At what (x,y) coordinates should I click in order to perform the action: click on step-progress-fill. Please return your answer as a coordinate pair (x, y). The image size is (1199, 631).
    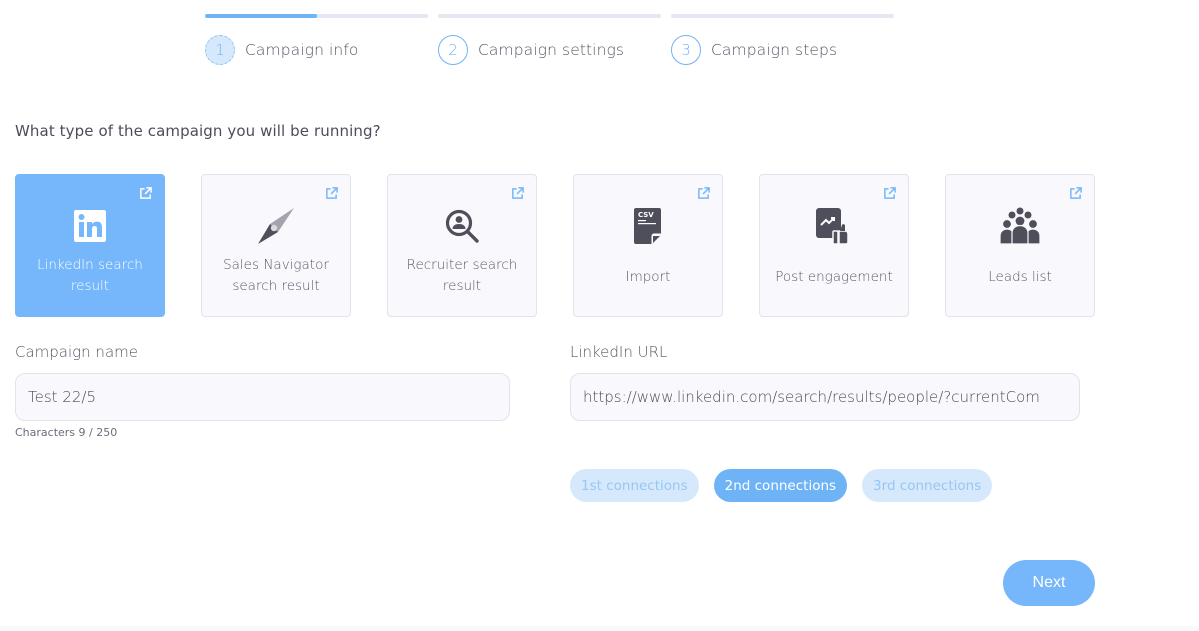
    Looking at the image, I should click on (261, 16).